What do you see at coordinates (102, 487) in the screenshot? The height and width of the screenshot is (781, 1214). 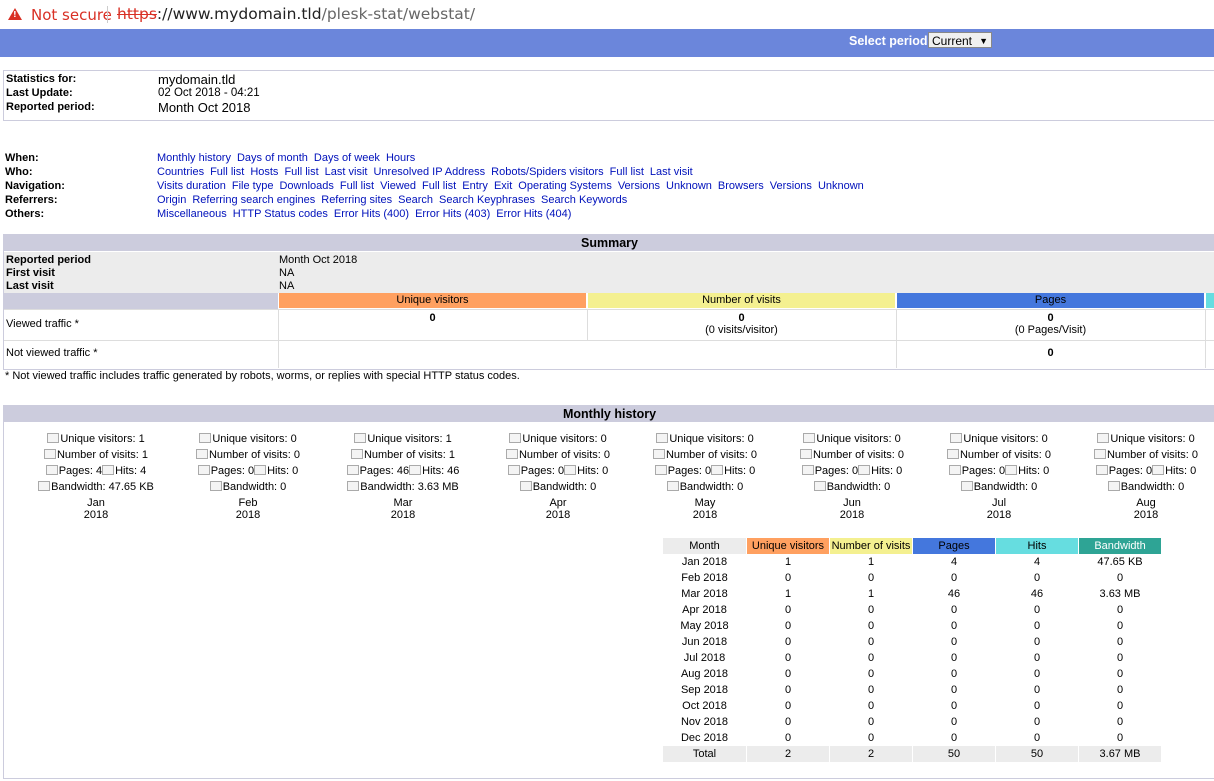 I see `graph-bandwidth-label: Bandwidth: 47.65 KB` at bounding box center [102, 487].